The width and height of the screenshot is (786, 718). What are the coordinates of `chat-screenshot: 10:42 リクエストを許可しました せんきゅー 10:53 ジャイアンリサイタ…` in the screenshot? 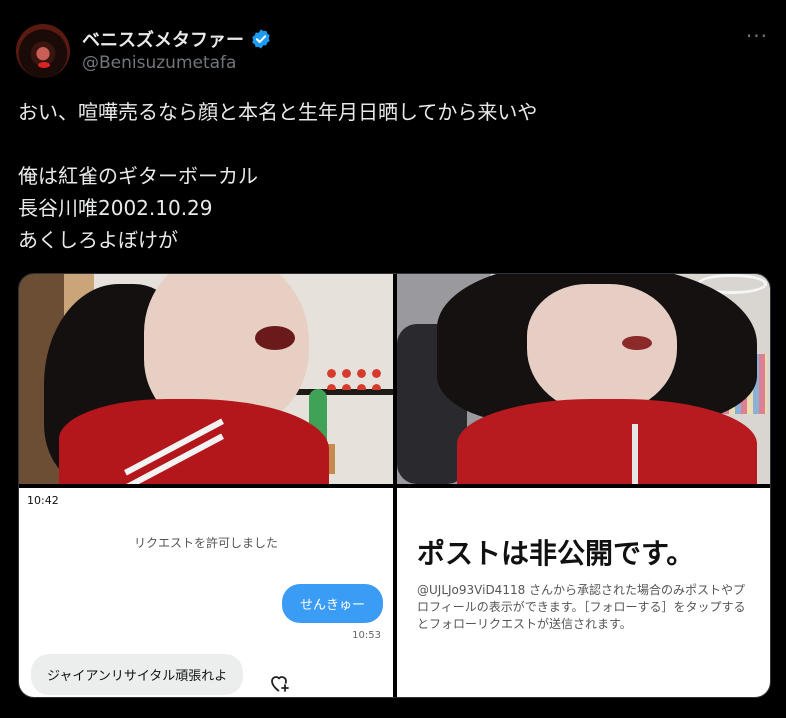 It's located at (206, 592).